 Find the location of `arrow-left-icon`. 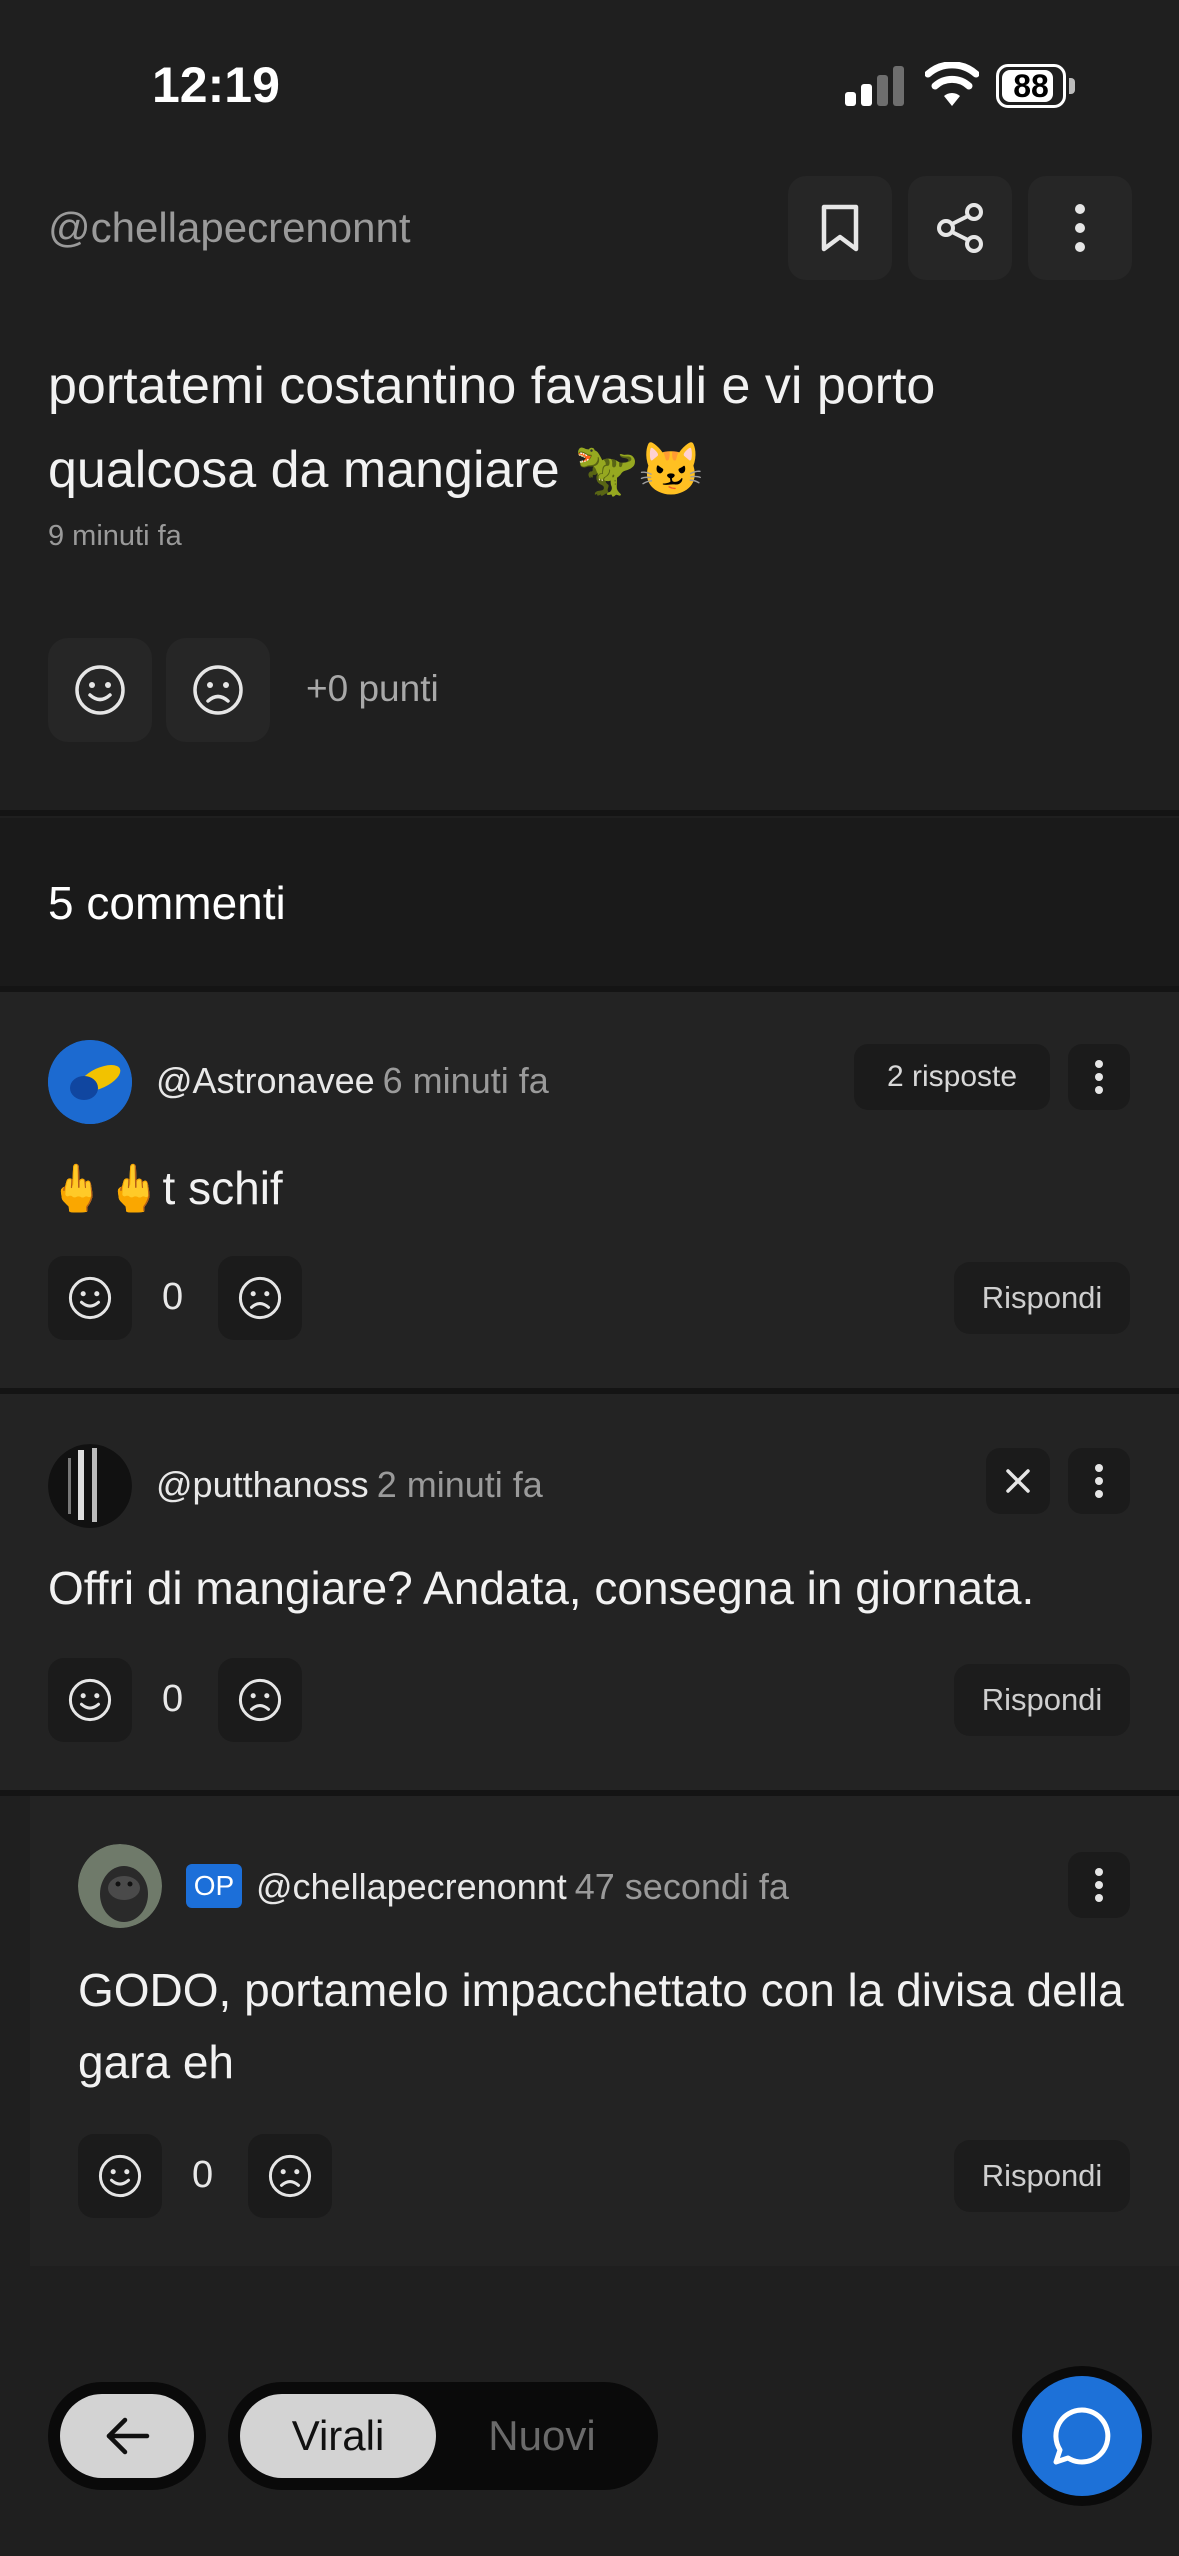

arrow-left-icon is located at coordinates (128, 2436).